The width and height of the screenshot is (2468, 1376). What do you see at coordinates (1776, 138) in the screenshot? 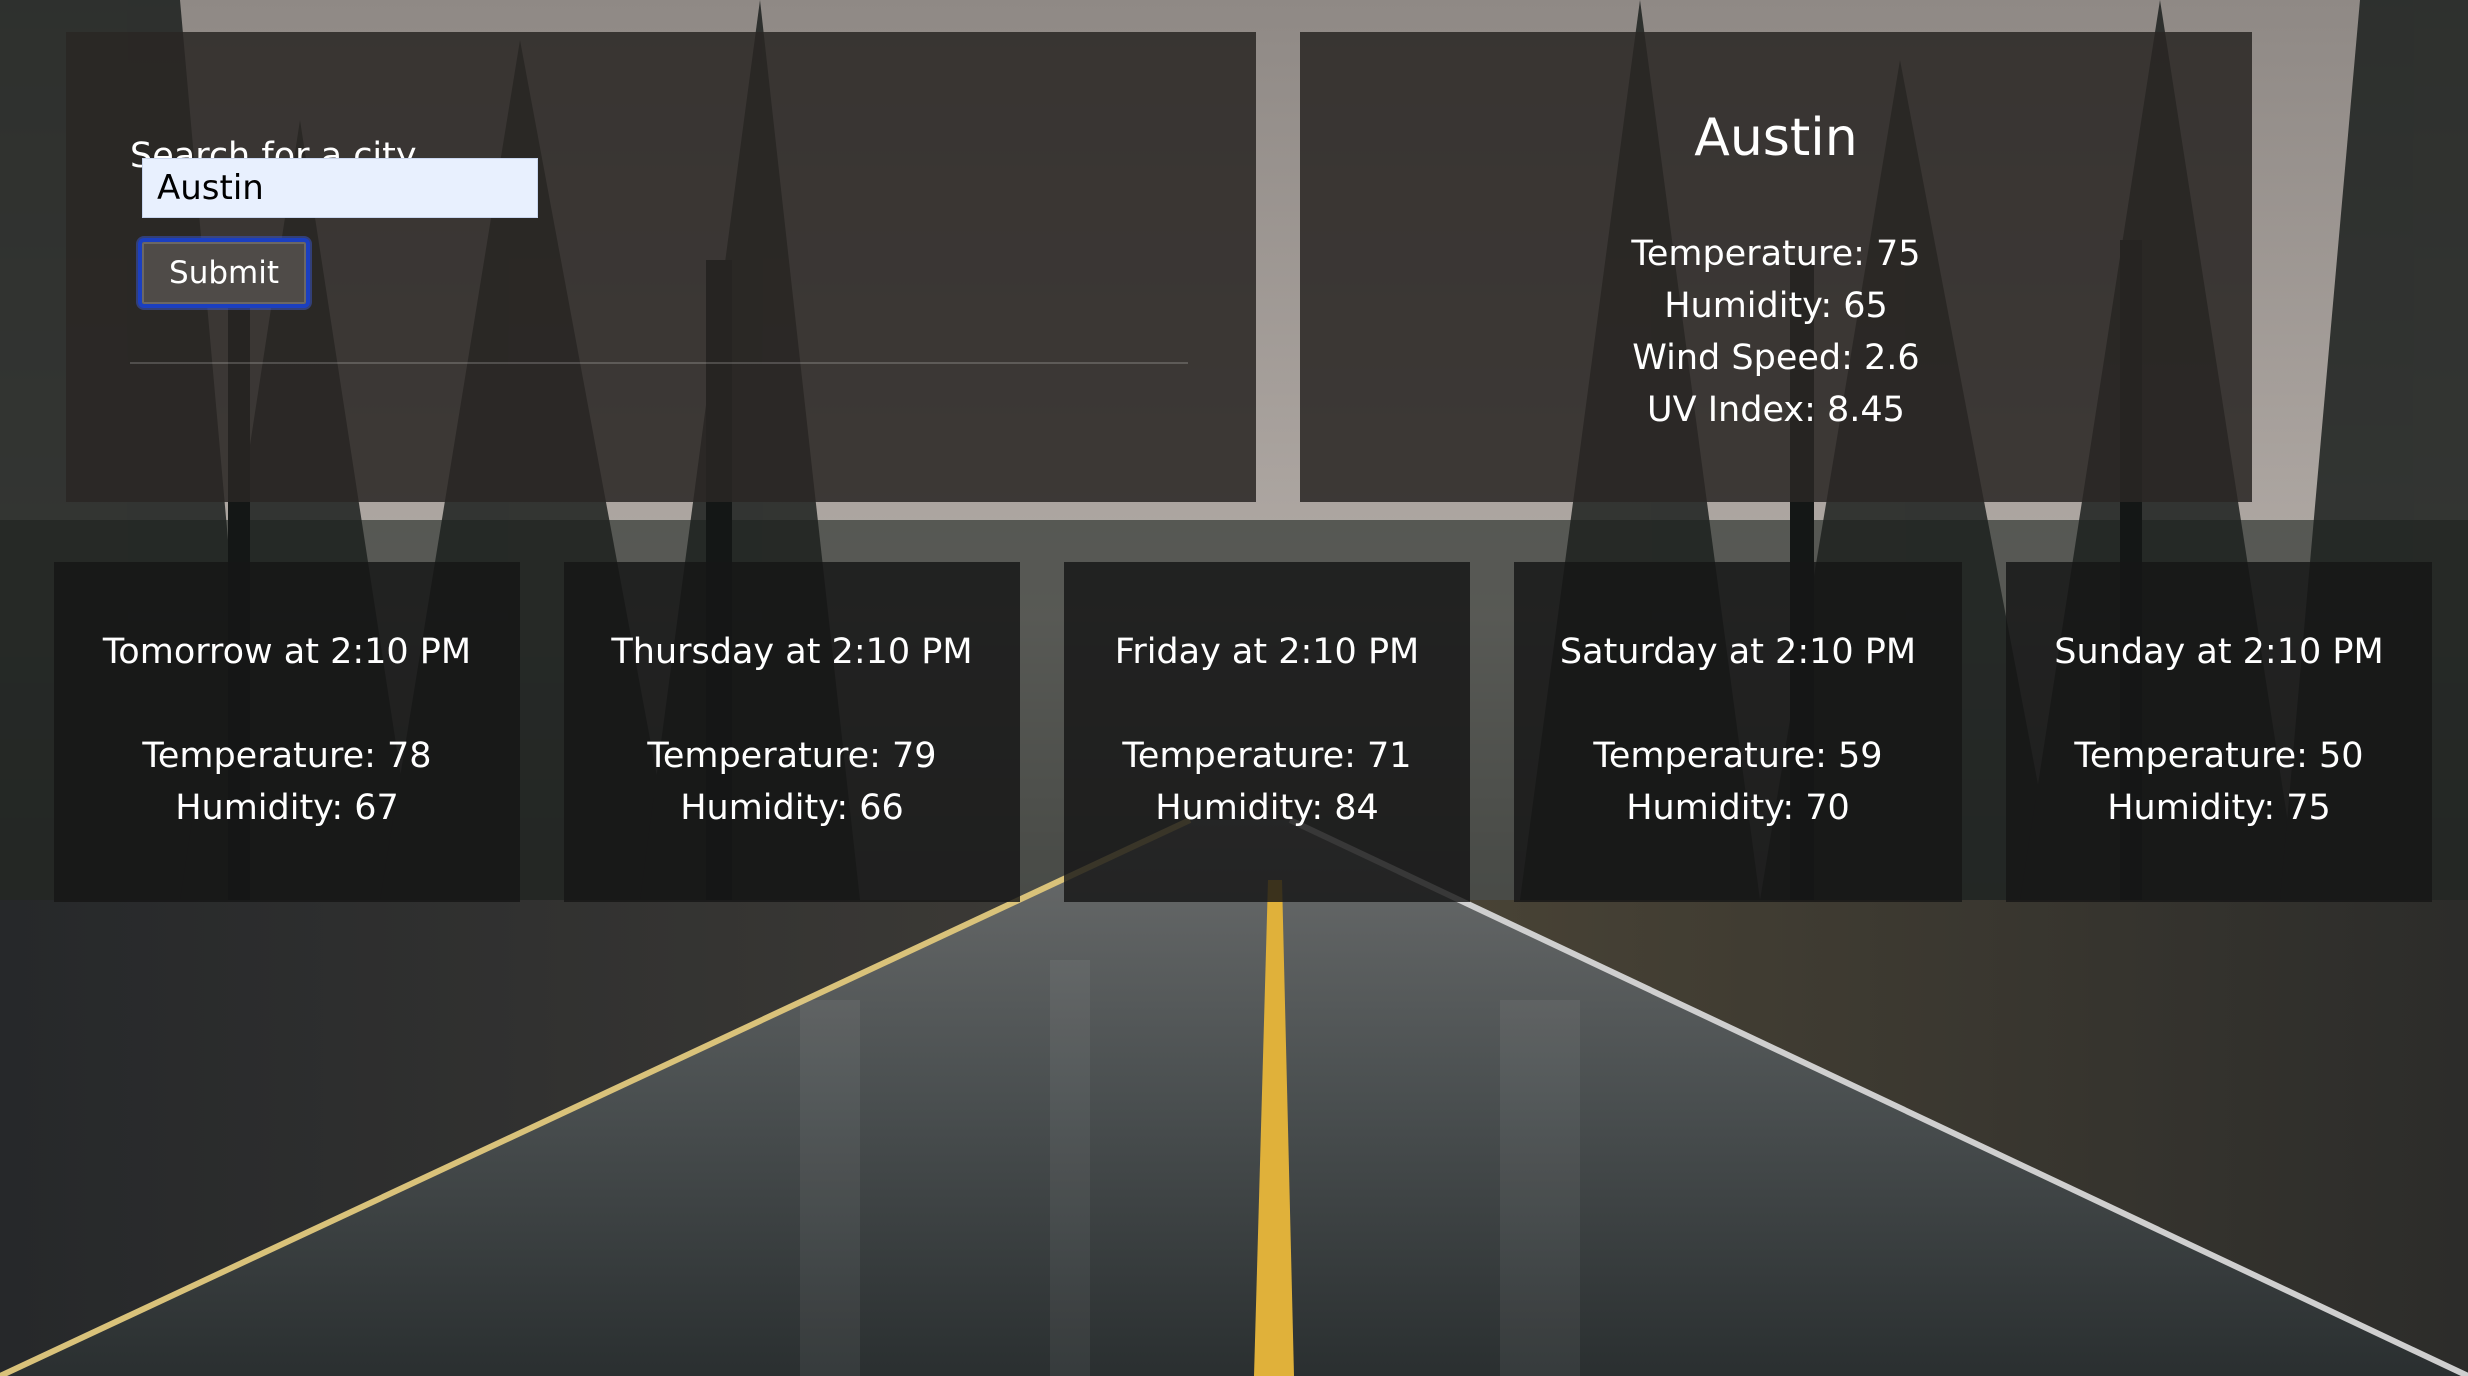
I see `city-name: Austin` at bounding box center [1776, 138].